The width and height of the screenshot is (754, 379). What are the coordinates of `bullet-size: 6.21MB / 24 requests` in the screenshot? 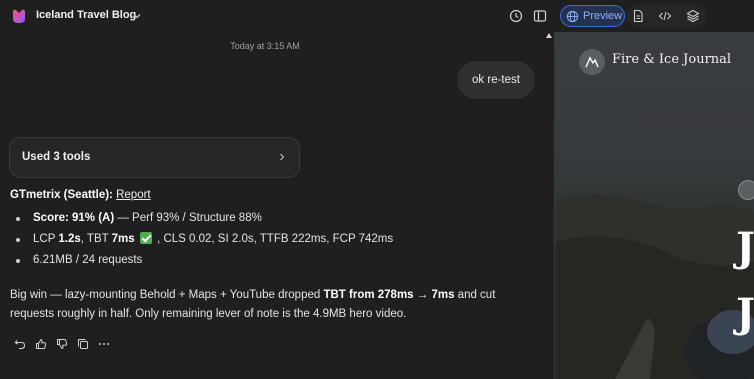 It's located at (88, 260).